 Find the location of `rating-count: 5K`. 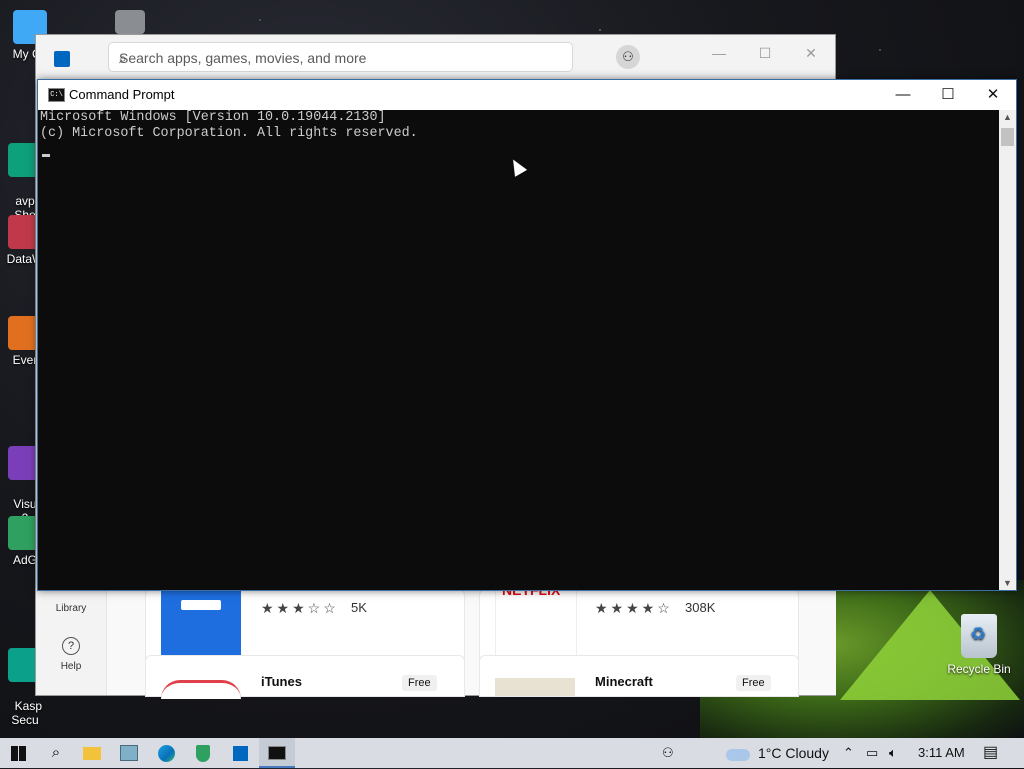

rating-count: 5K is located at coordinates (359, 607).